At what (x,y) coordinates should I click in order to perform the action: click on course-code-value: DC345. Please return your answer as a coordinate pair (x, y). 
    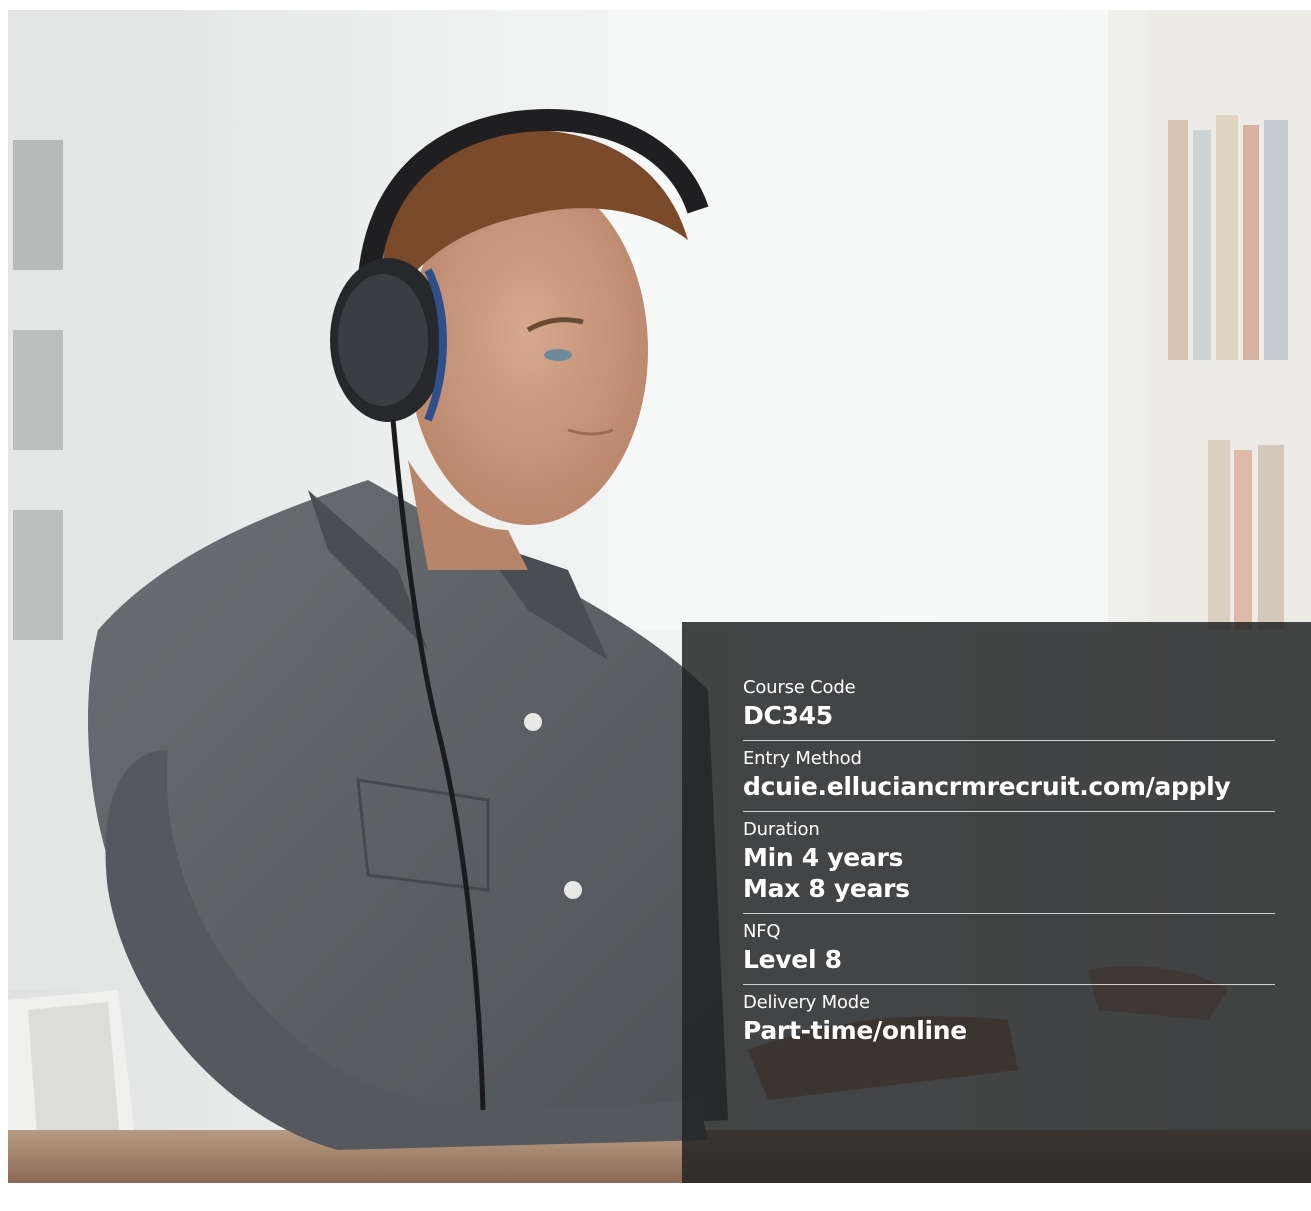
    Looking at the image, I should click on (788, 715).